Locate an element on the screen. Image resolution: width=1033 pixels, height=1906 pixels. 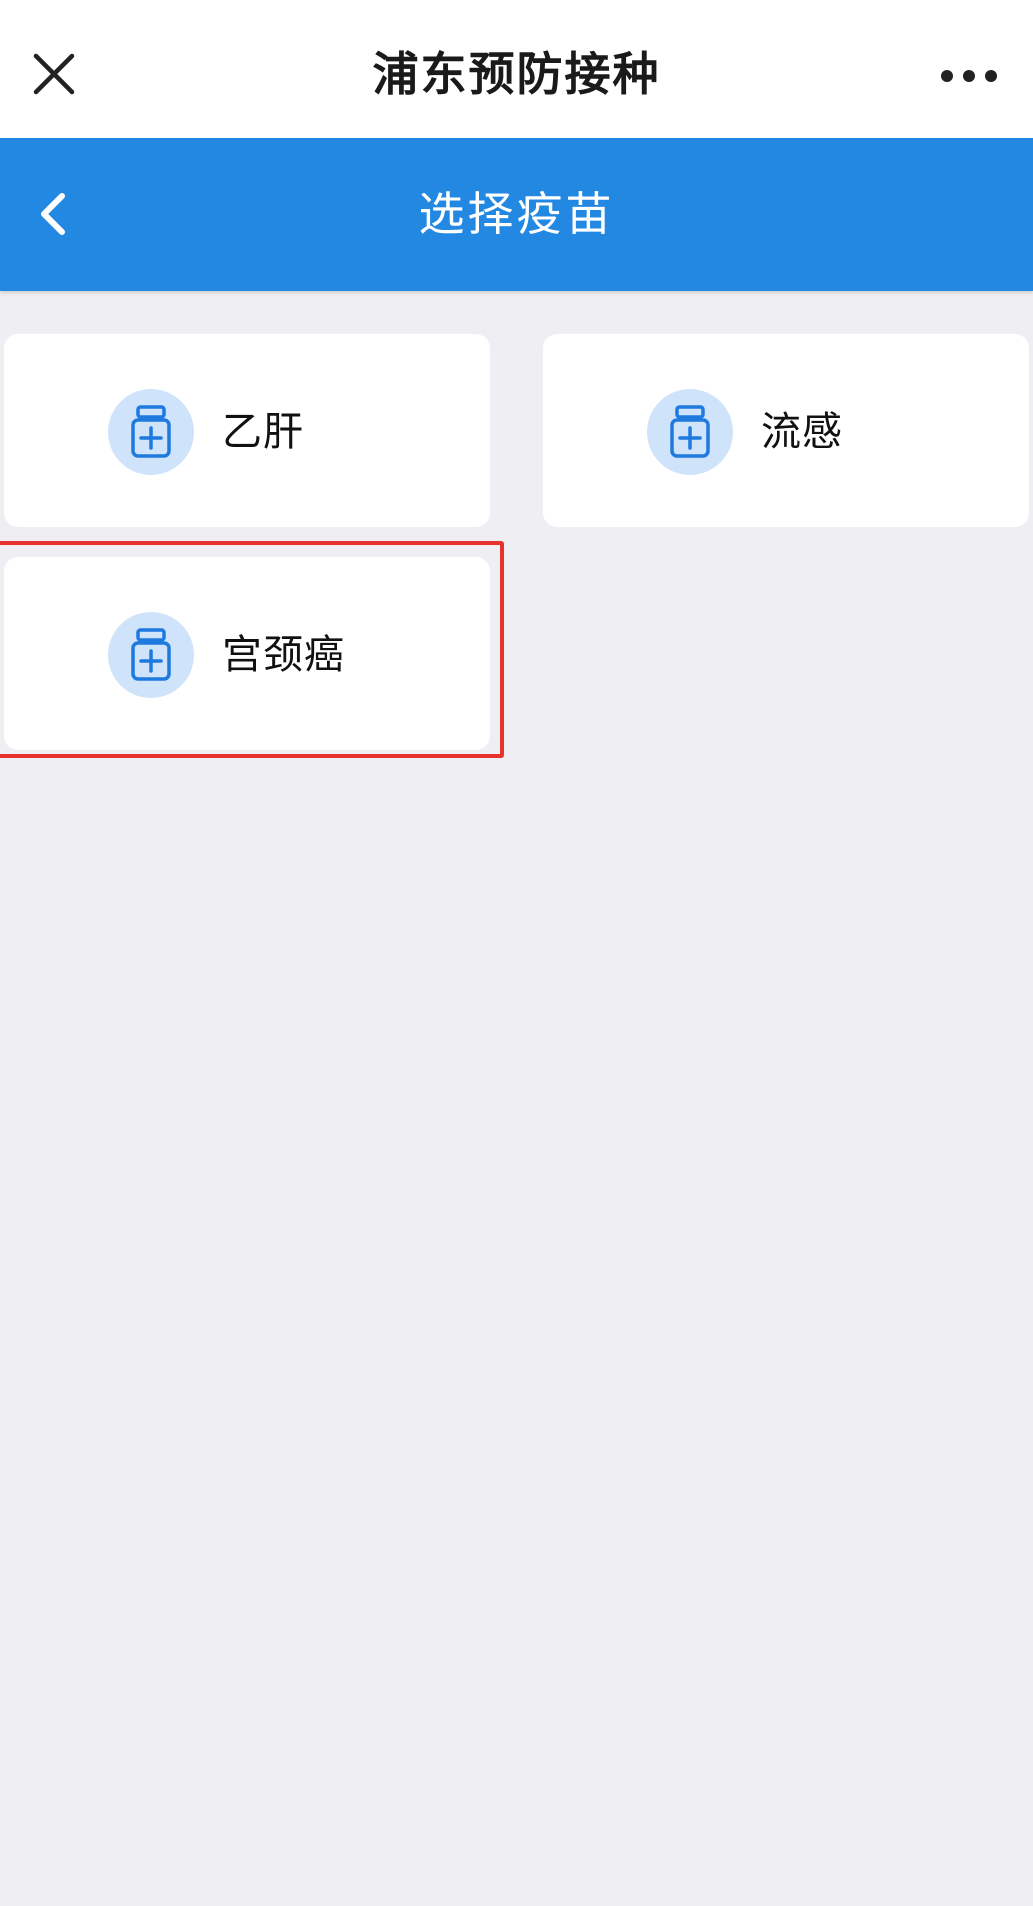
vaccine-card-cervical-cancer: 宫颈癌 is located at coordinates (247, 653).